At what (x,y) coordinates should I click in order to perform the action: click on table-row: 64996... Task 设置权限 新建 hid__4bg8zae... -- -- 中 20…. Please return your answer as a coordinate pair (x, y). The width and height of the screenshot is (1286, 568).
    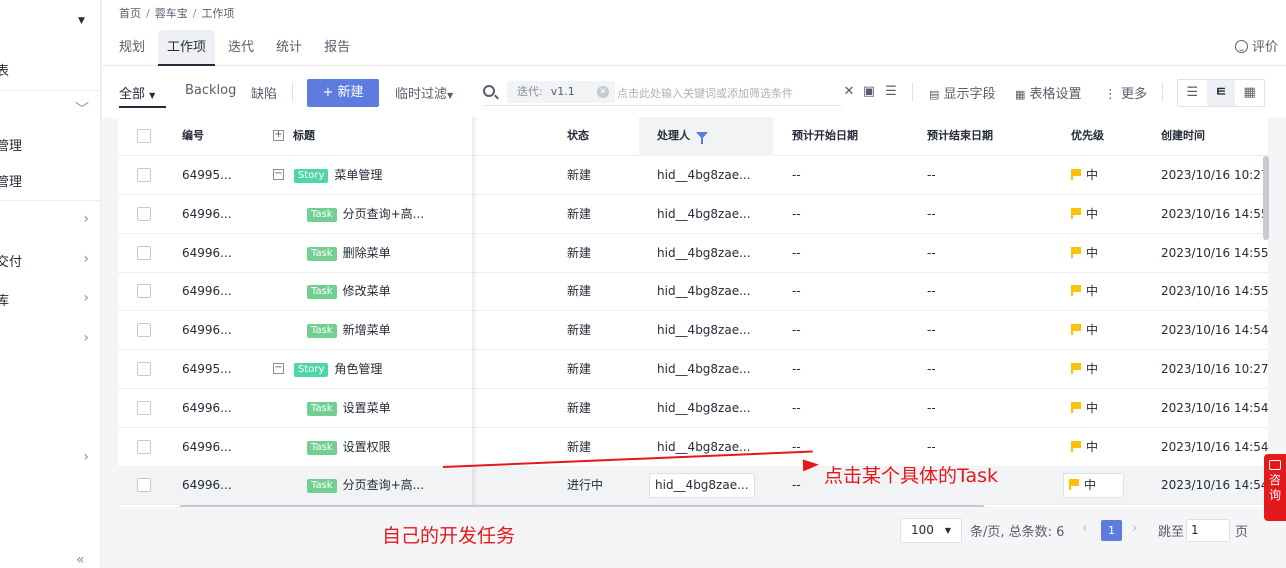
    Looking at the image, I should click on (693, 447).